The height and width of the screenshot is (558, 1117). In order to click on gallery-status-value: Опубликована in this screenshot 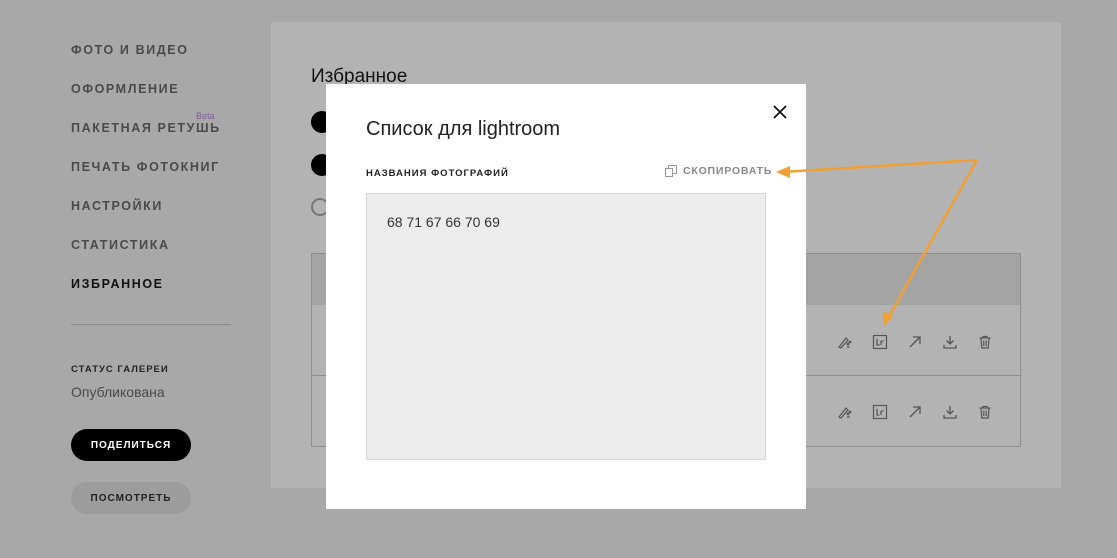, I will do `click(118, 392)`.